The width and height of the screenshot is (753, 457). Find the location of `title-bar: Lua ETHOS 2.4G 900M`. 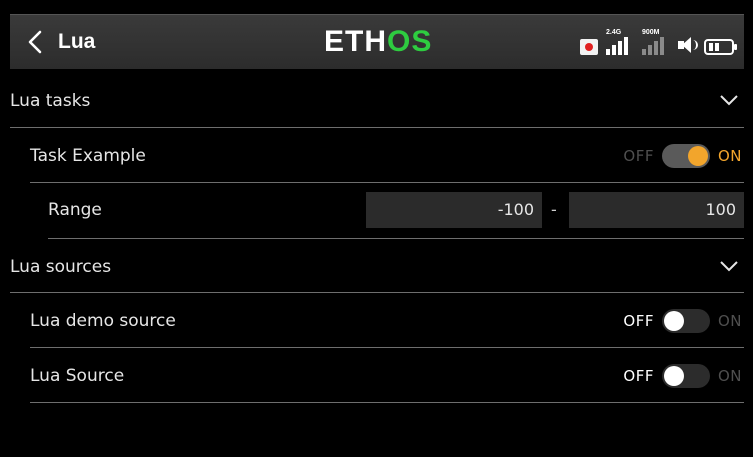

title-bar: Lua ETHOS 2.4G 900M is located at coordinates (377, 41).